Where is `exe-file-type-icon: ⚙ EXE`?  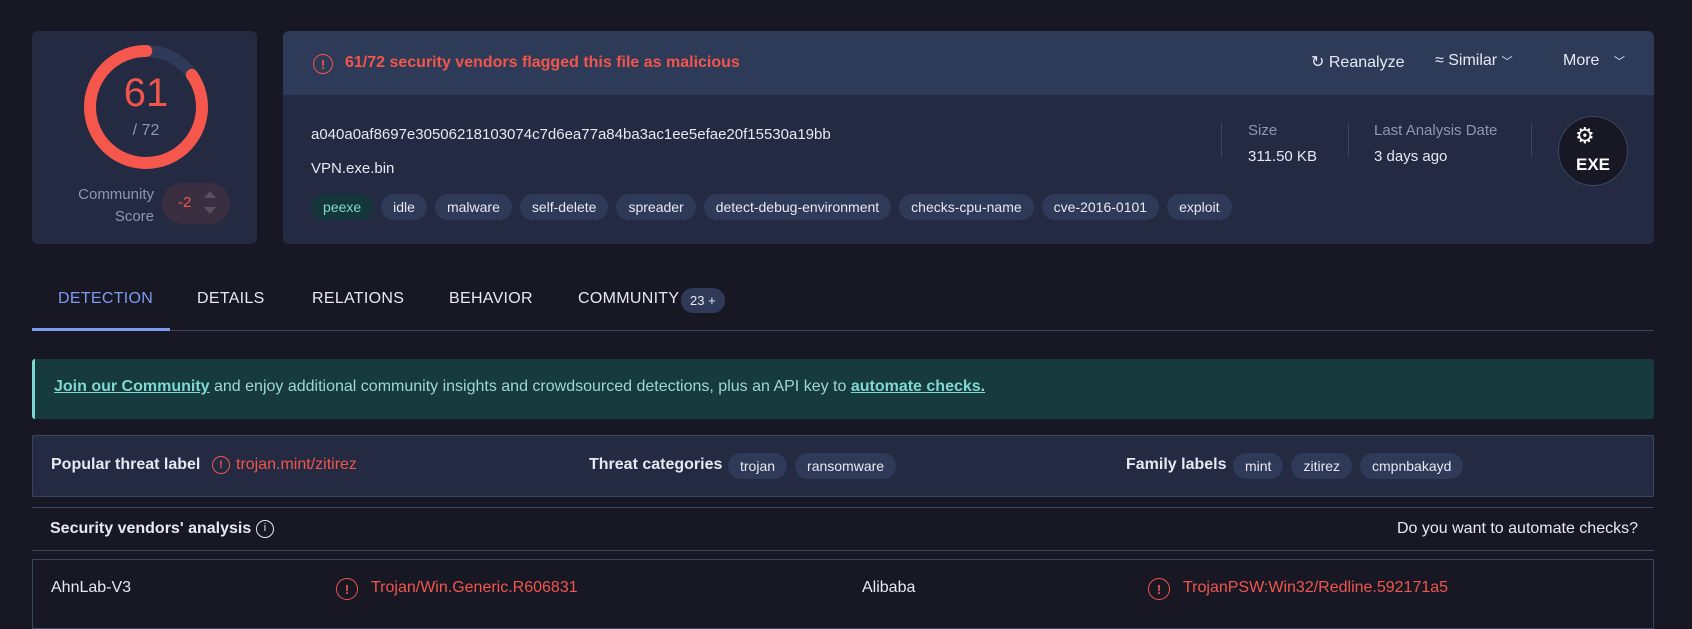
exe-file-type-icon: ⚙ EXE is located at coordinates (1593, 151).